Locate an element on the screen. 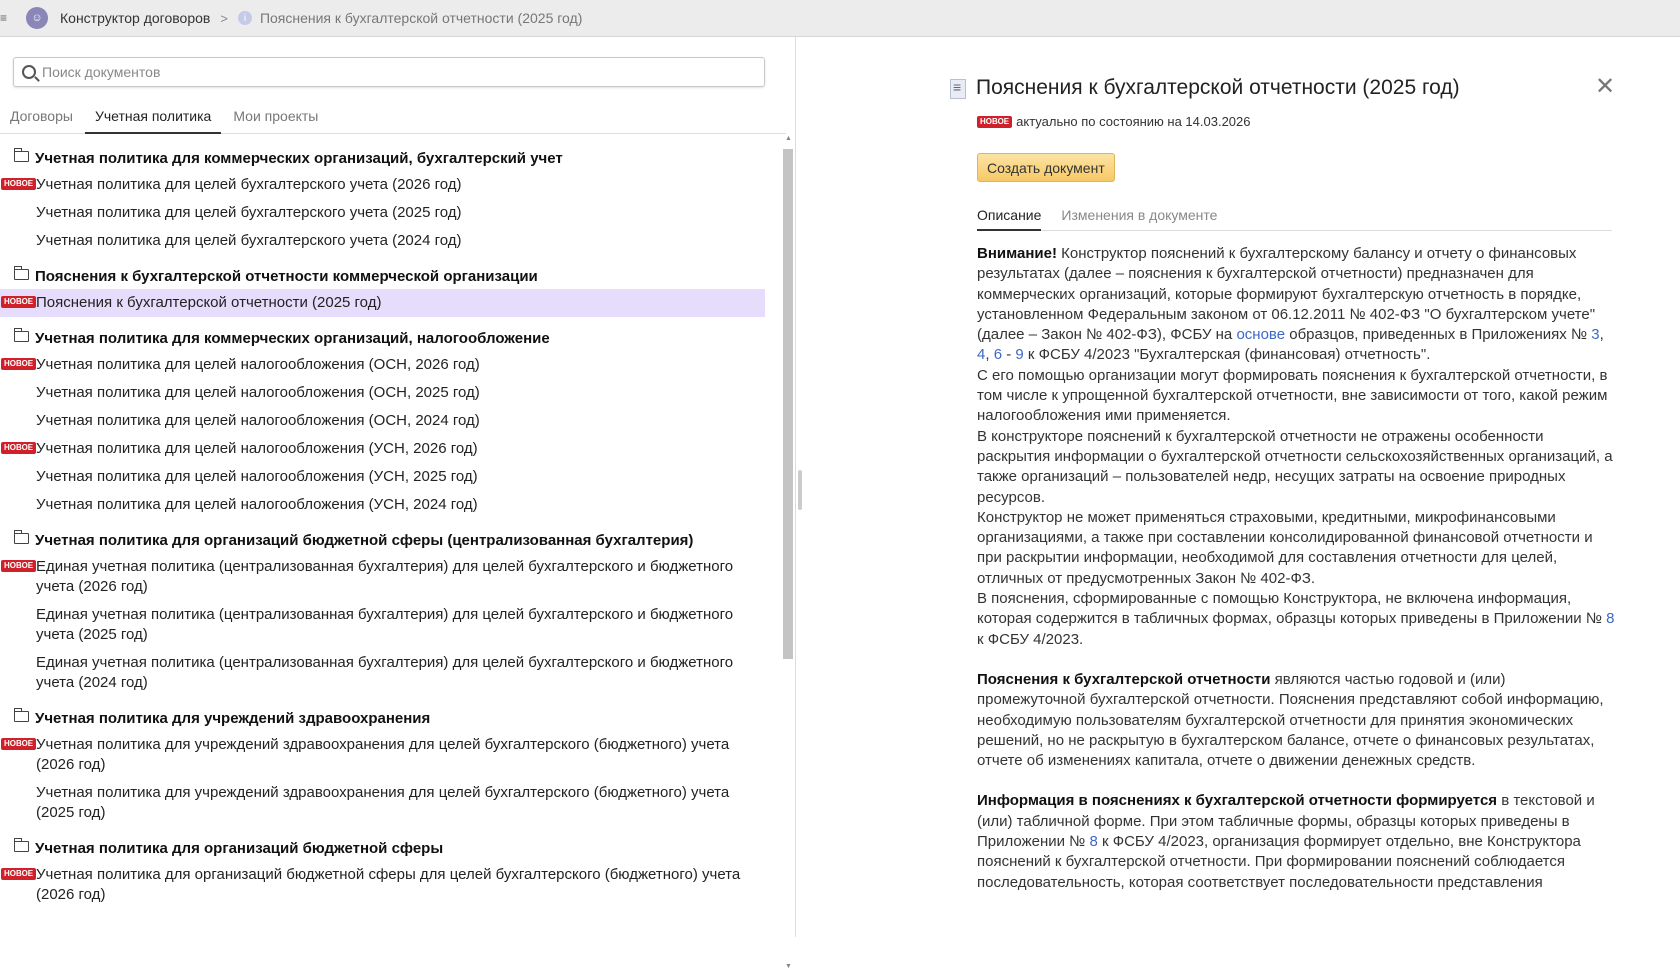 This screenshot has width=1680, height=975. info-icon: i is located at coordinates (244, 18).